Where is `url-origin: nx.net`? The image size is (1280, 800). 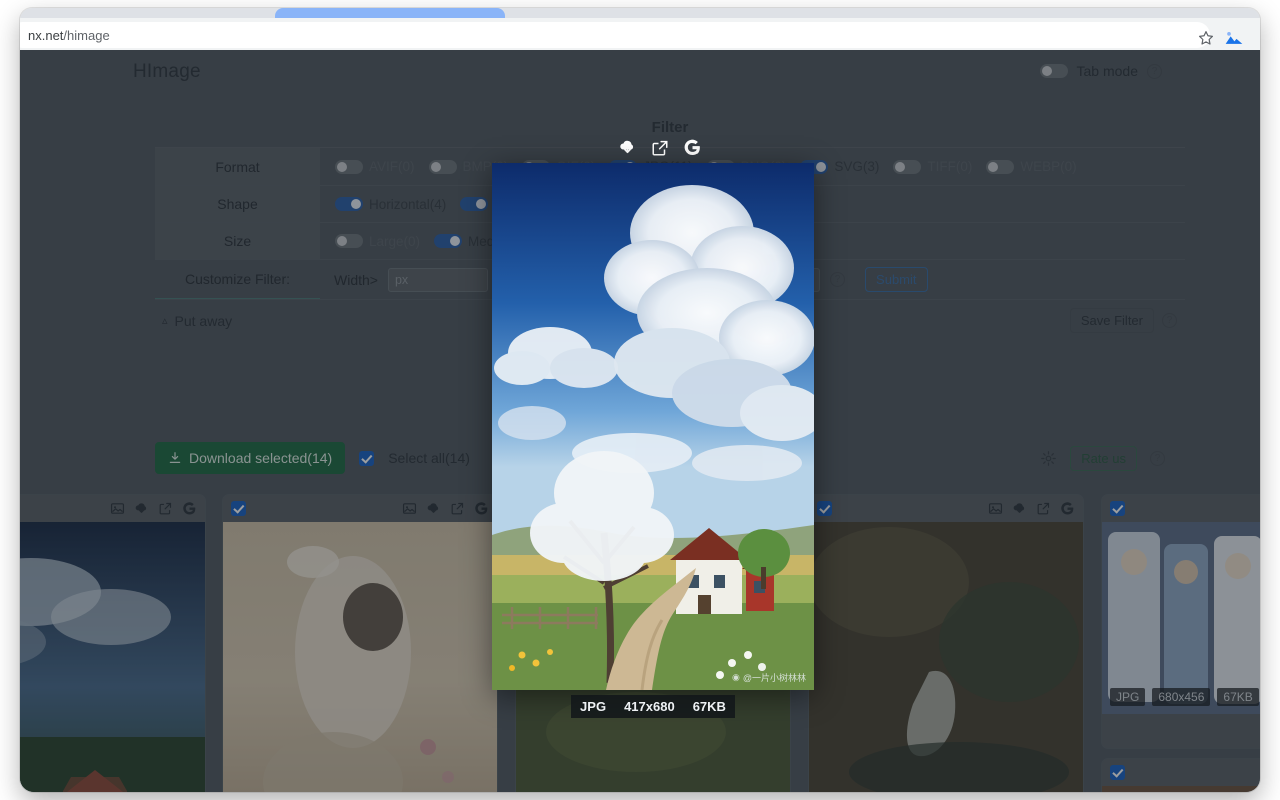 url-origin: nx.net is located at coordinates (46, 35).